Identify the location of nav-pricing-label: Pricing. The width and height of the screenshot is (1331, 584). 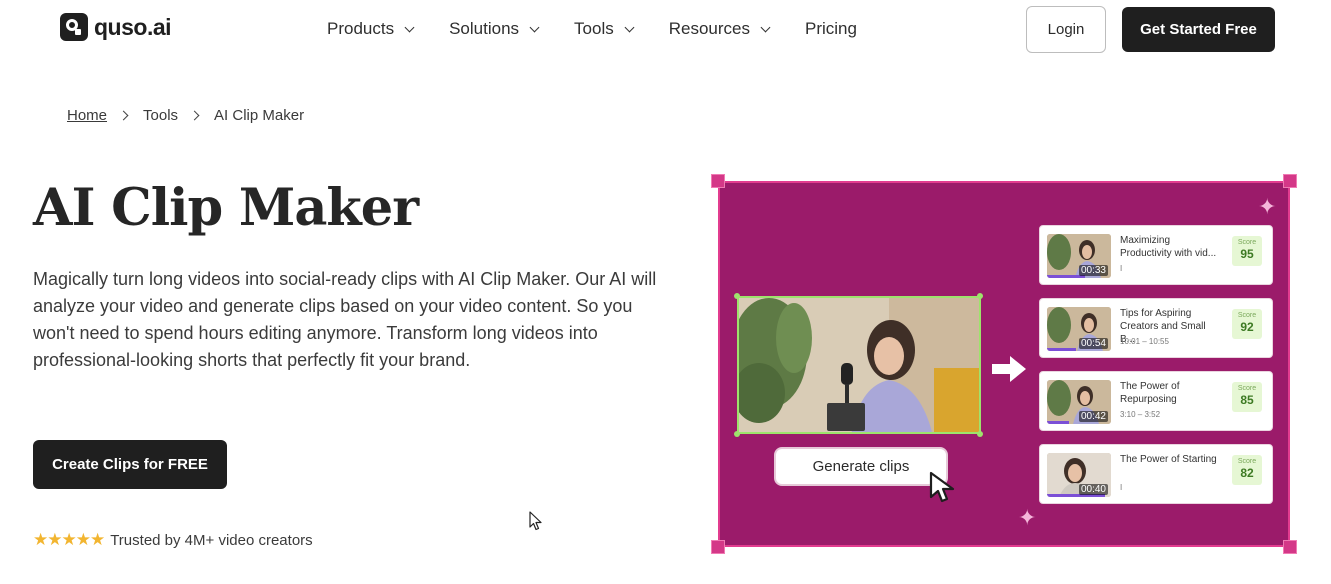
(830, 28).